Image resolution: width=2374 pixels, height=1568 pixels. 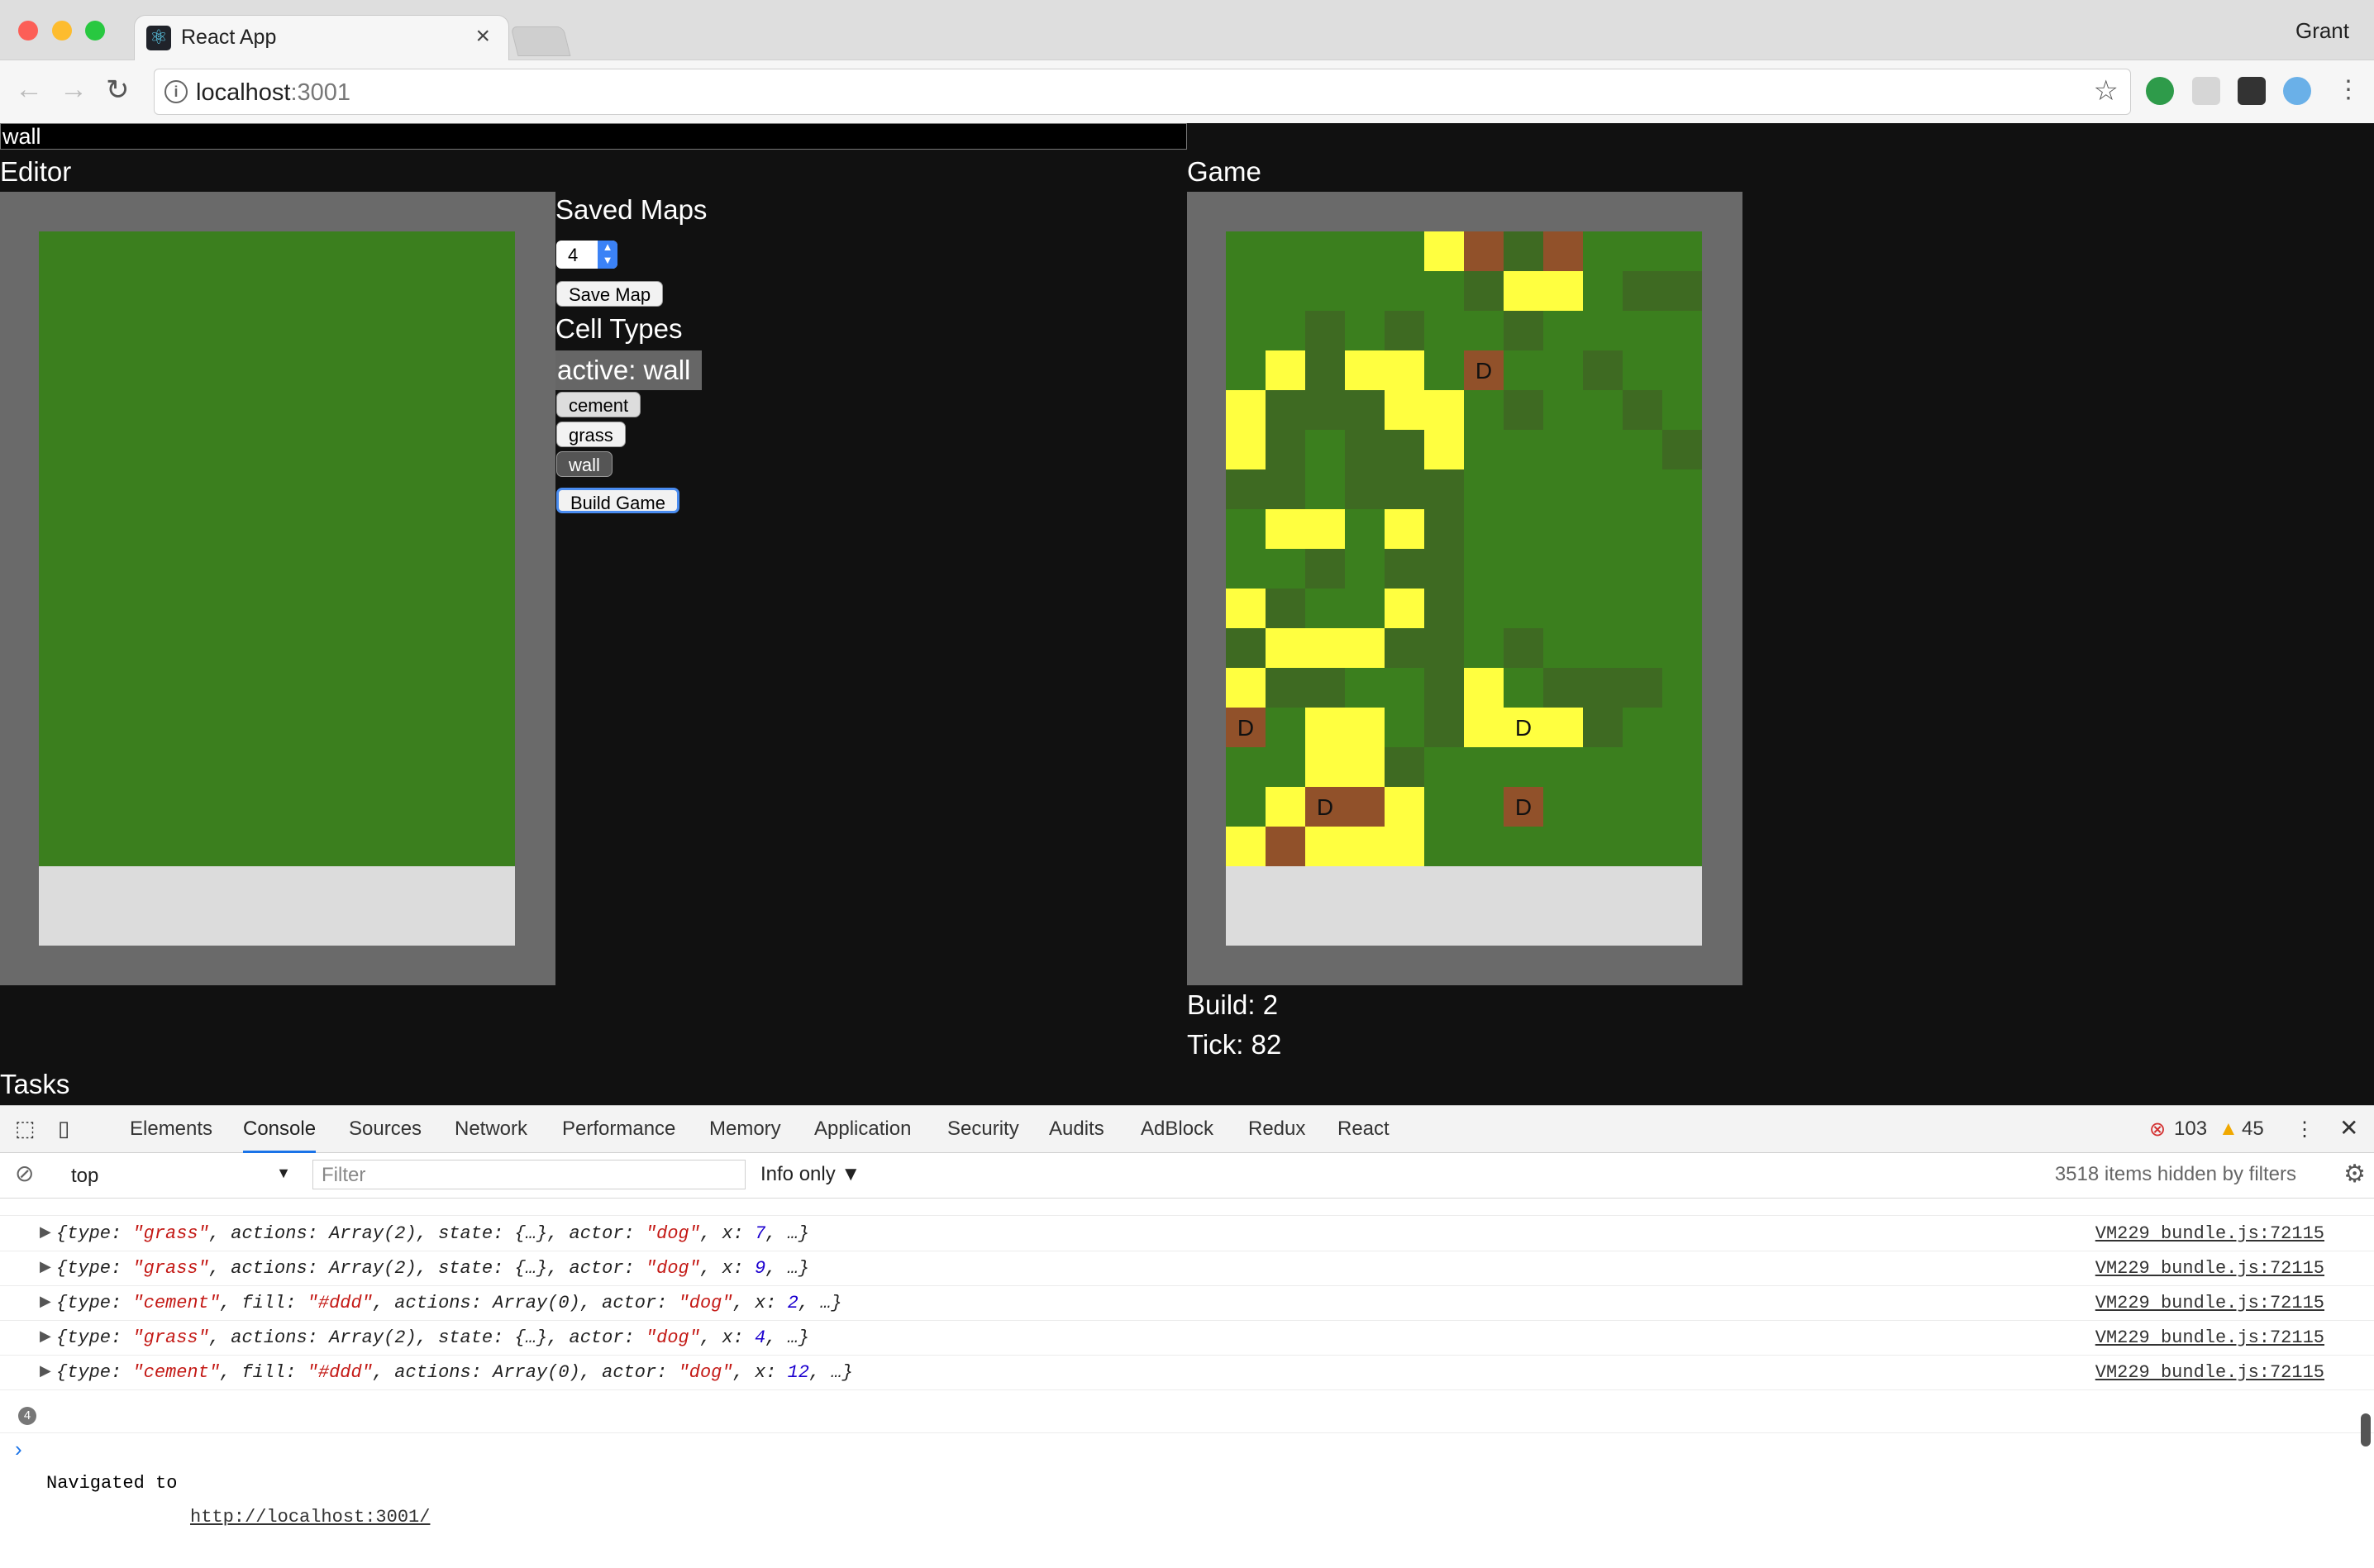 What do you see at coordinates (2253, 1129) in the screenshot?
I see `warning-count: 45` at bounding box center [2253, 1129].